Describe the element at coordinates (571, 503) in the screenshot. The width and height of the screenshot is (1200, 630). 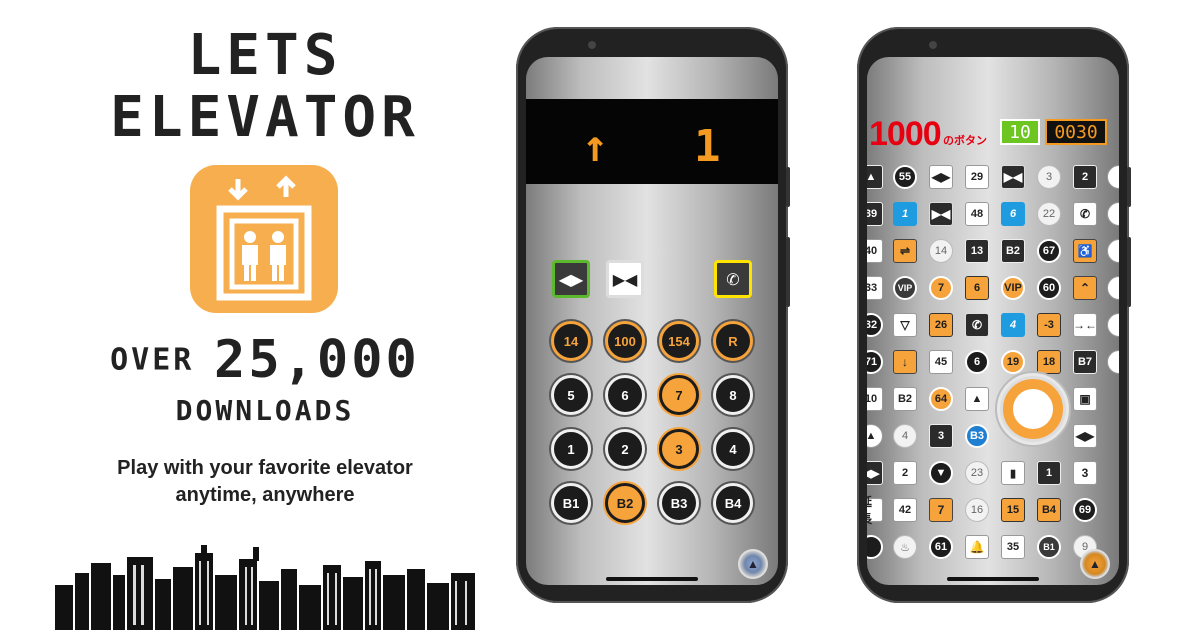
I see `floor-button-b1: B1` at that location.